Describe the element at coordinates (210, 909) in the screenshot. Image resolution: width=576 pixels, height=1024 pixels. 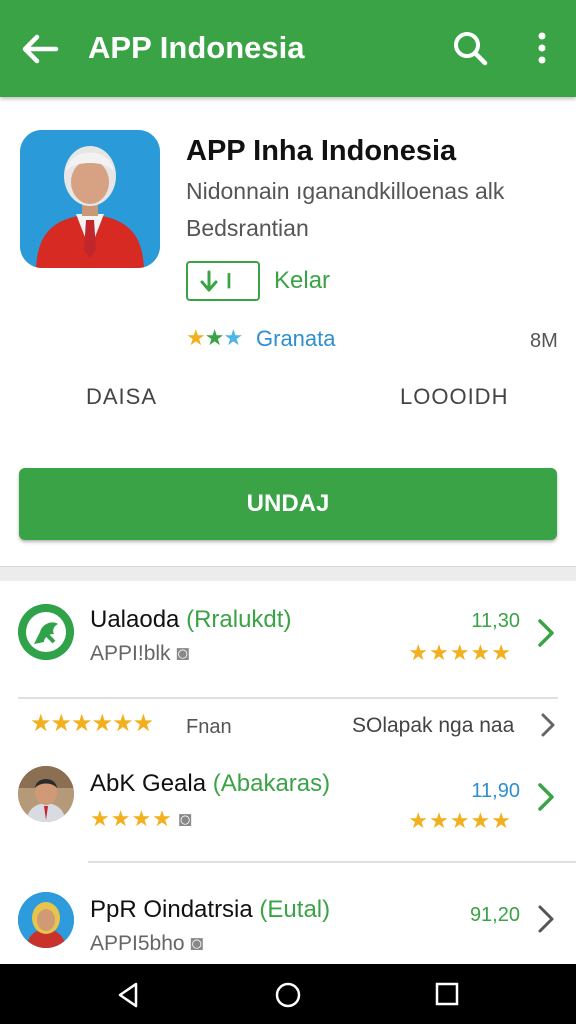
I see `list-item-title: PpR Oindatrsia (Eutal)` at that location.